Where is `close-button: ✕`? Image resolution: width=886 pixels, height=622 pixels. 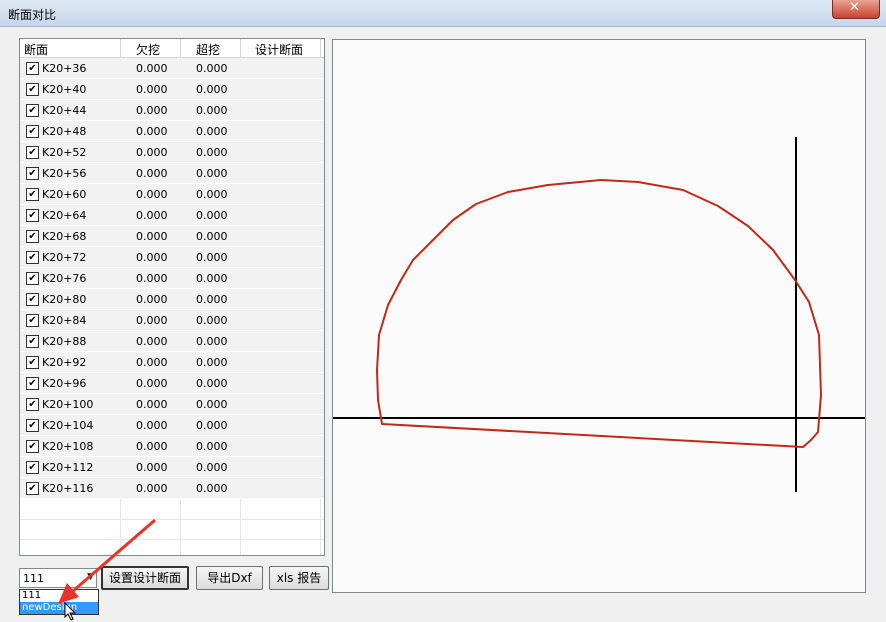 close-button: ✕ is located at coordinates (856, 9).